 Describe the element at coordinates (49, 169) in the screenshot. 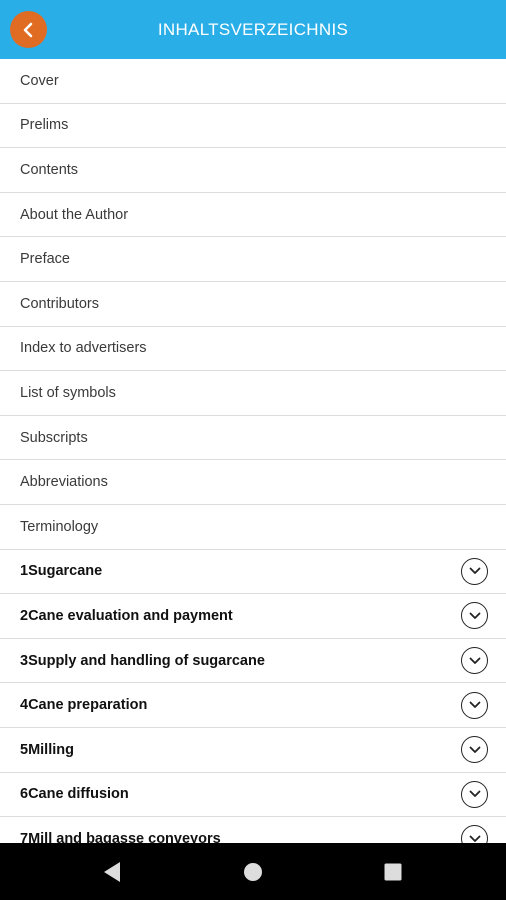

I see `toc-item-label: Contents` at that location.